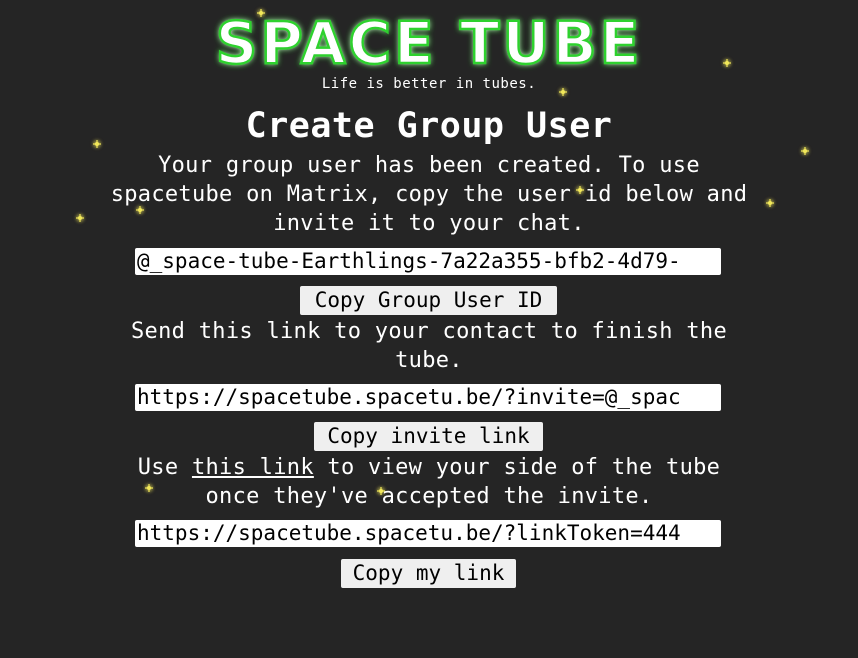  What do you see at coordinates (428, 533) in the screenshot?
I see `my-link-field` at bounding box center [428, 533].